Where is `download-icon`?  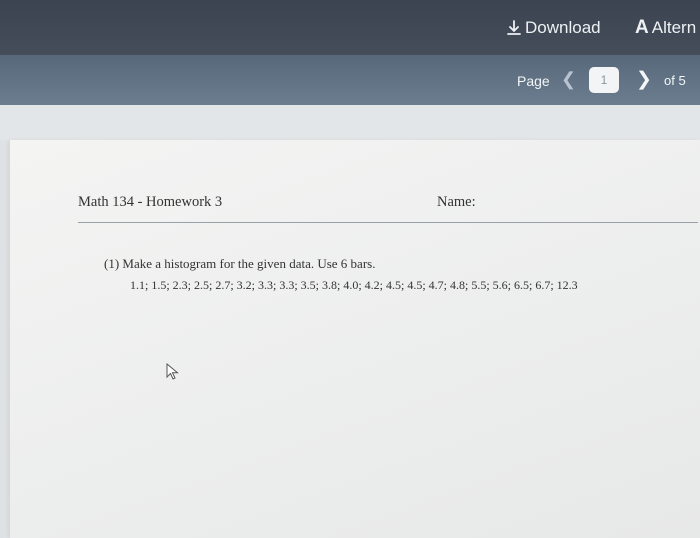 download-icon is located at coordinates (514, 28).